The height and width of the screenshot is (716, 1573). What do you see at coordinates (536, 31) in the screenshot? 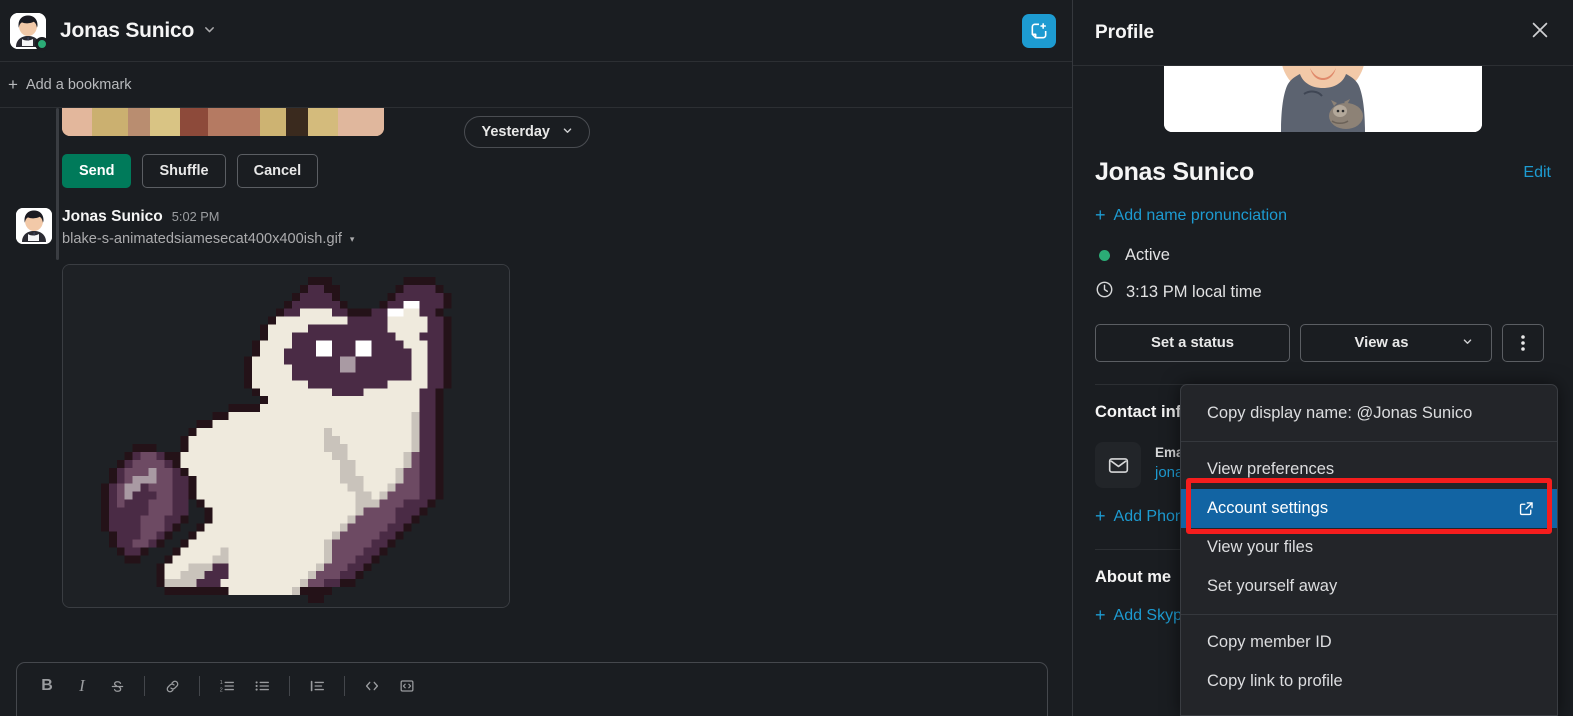
I see `conversation-header: Jonas Sunico` at bounding box center [536, 31].